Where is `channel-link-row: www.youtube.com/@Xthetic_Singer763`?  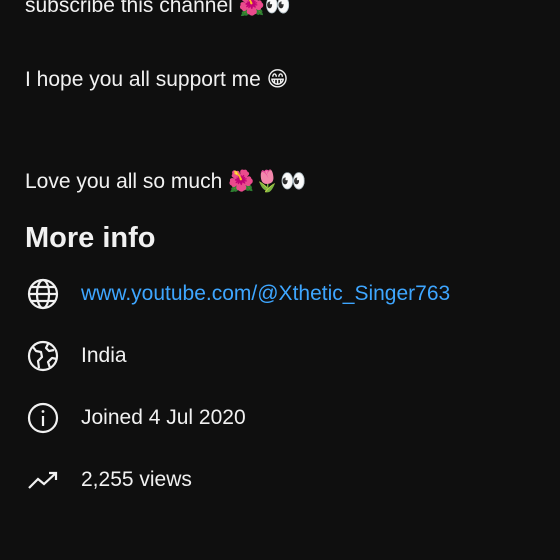
channel-link-row: www.youtube.com/@Xthetic_Singer763 is located at coordinates (286, 294).